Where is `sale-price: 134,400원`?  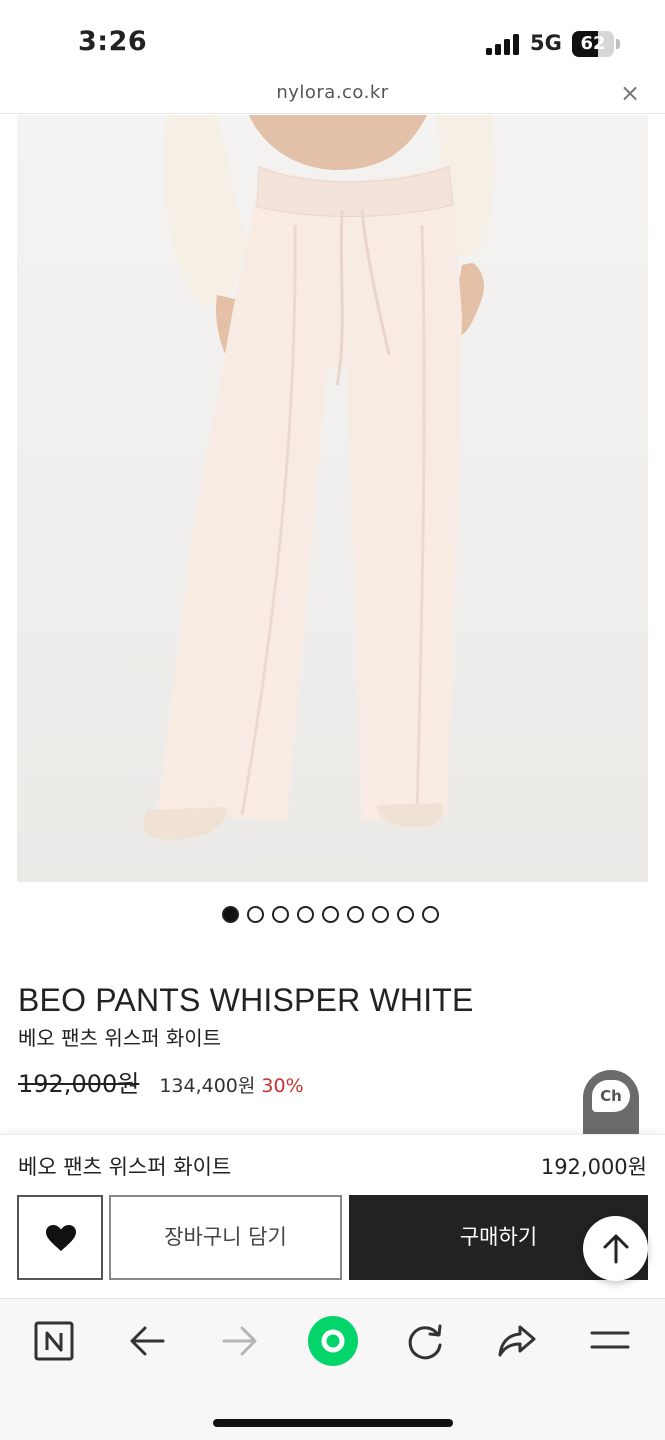
sale-price: 134,400원 is located at coordinates (207, 1086).